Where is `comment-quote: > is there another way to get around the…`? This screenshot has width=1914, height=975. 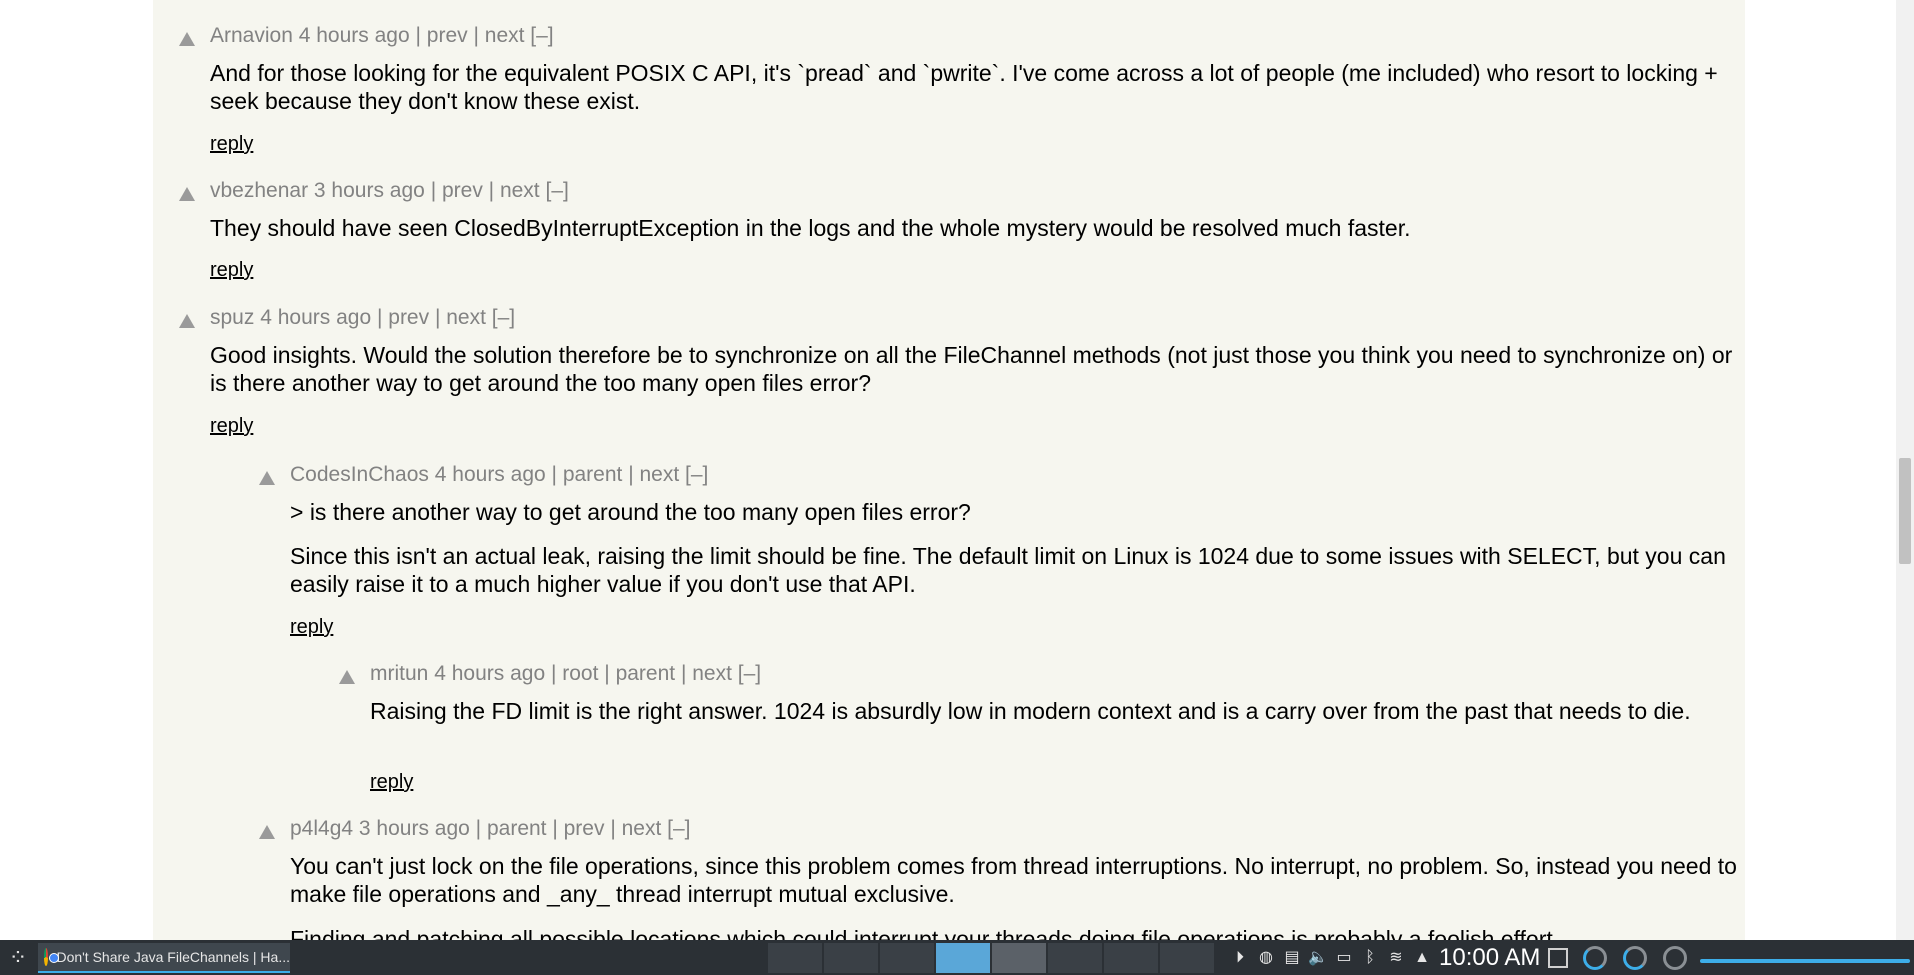
comment-quote: > is there another way to get around the… is located at coordinates (630, 512).